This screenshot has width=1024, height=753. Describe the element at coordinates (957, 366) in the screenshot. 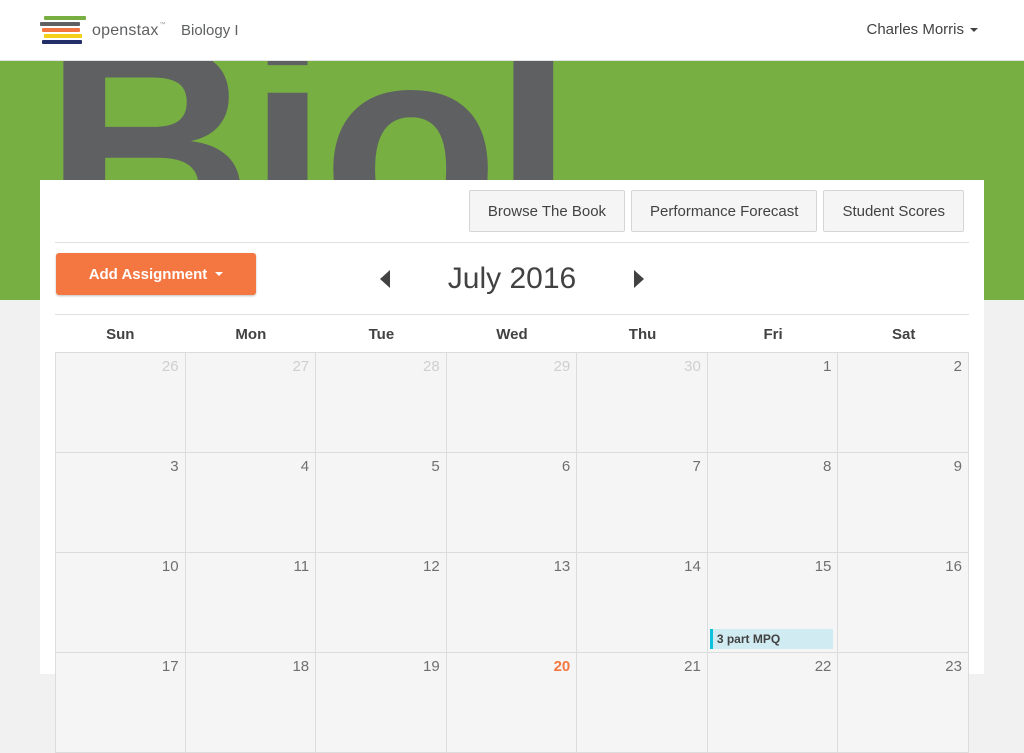

I see `day-number: 2` at that location.